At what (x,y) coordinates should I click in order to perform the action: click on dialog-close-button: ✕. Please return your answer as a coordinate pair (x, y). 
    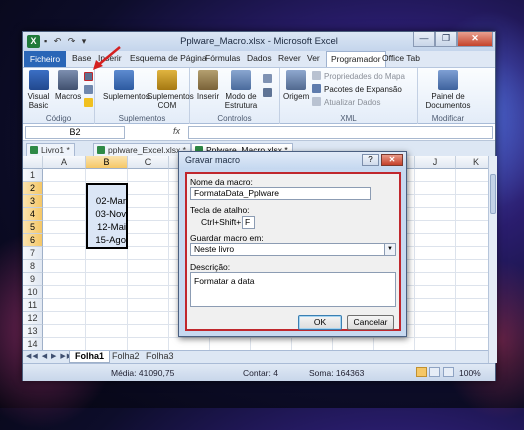
    Looking at the image, I should click on (392, 160).